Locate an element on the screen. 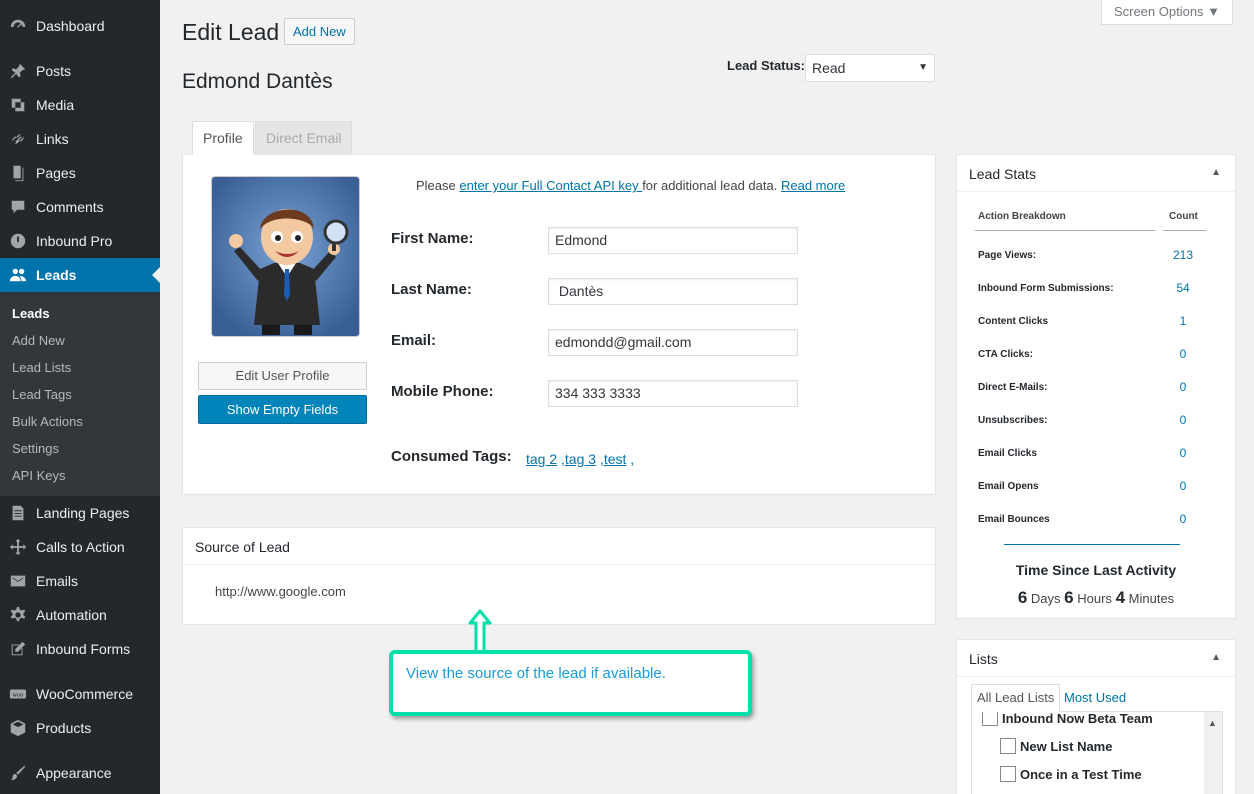 This screenshot has width=1254, height=794. menu-posts: Posts is located at coordinates (80, 71).